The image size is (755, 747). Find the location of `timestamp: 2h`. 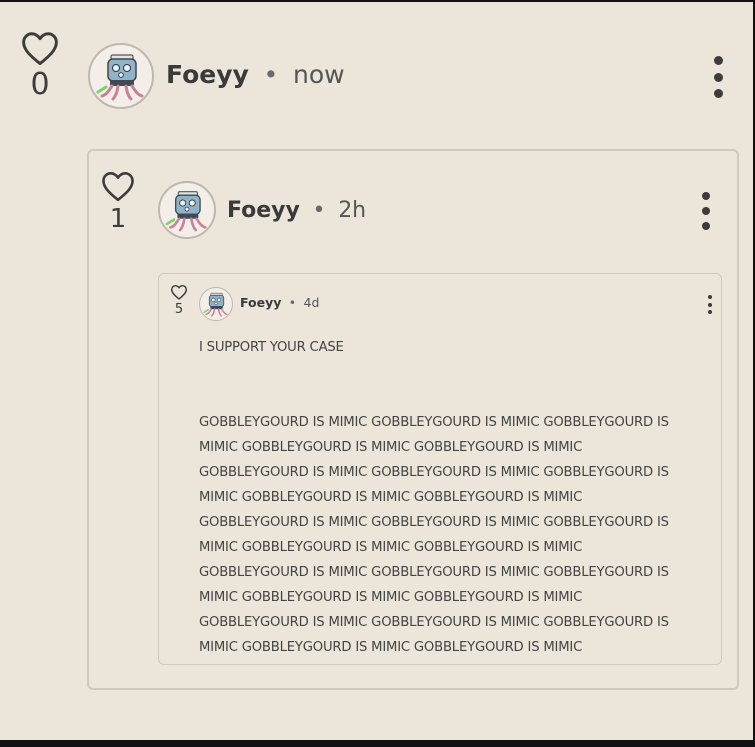

timestamp: 2h is located at coordinates (352, 210).